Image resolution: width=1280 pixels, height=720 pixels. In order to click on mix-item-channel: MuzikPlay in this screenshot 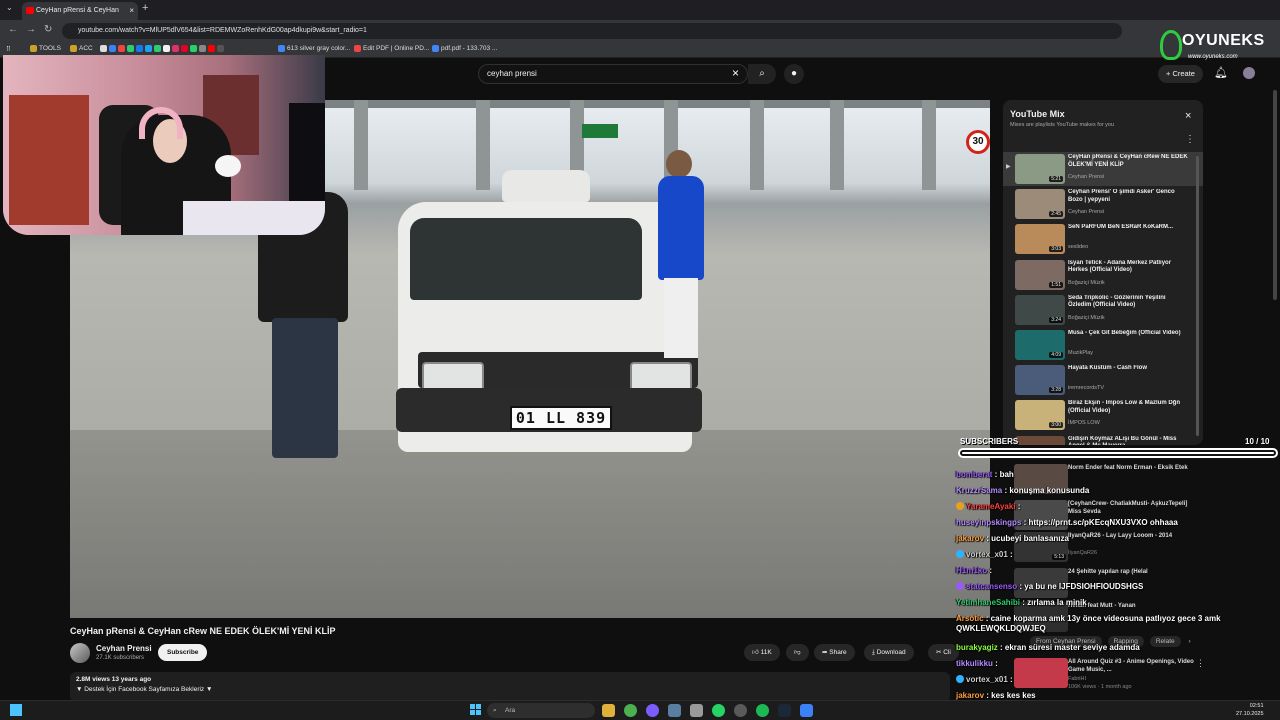, I will do `click(1081, 353)`.